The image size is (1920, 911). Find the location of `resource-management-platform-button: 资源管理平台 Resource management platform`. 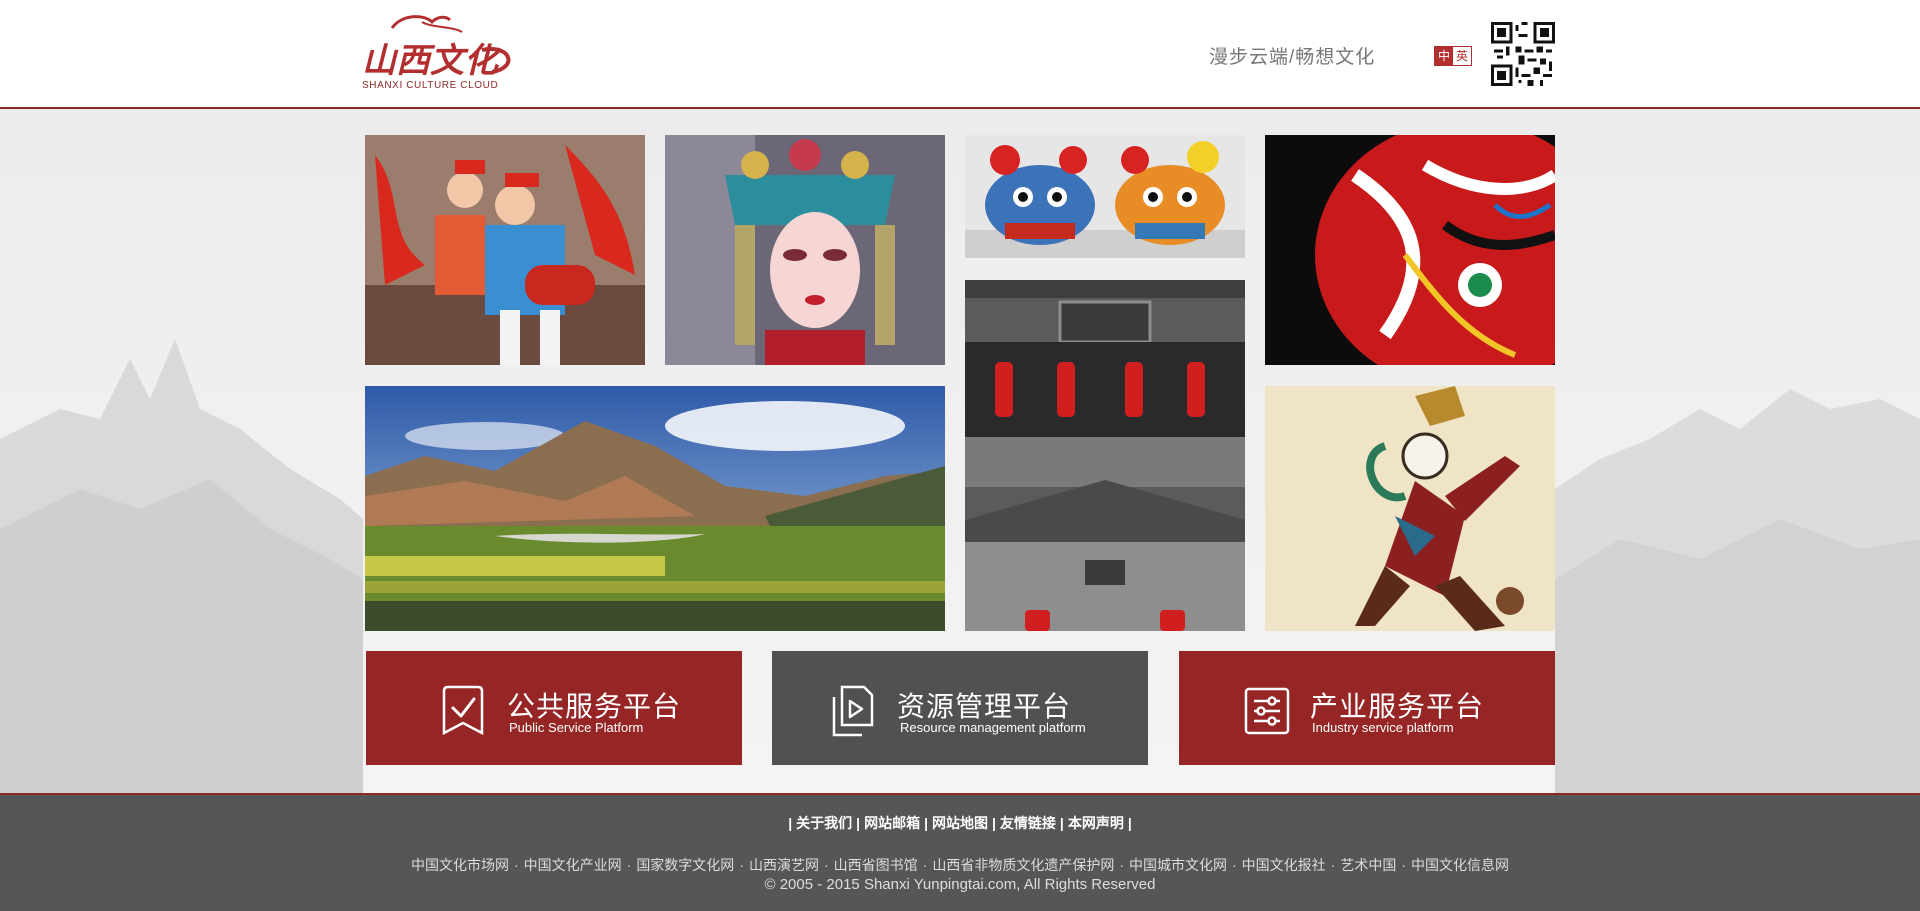

resource-management-platform-button: 资源管理平台 Resource management platform is located at coordinates (960, 708).